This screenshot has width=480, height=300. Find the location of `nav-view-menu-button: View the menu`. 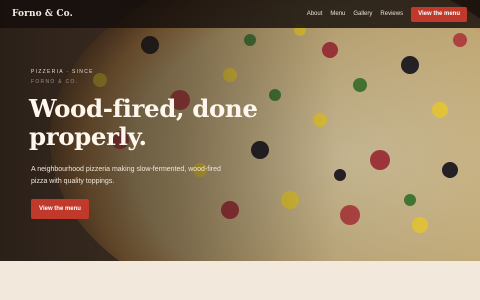

nav-view-menu-button: View the menu is located at coordinates (439, 14).